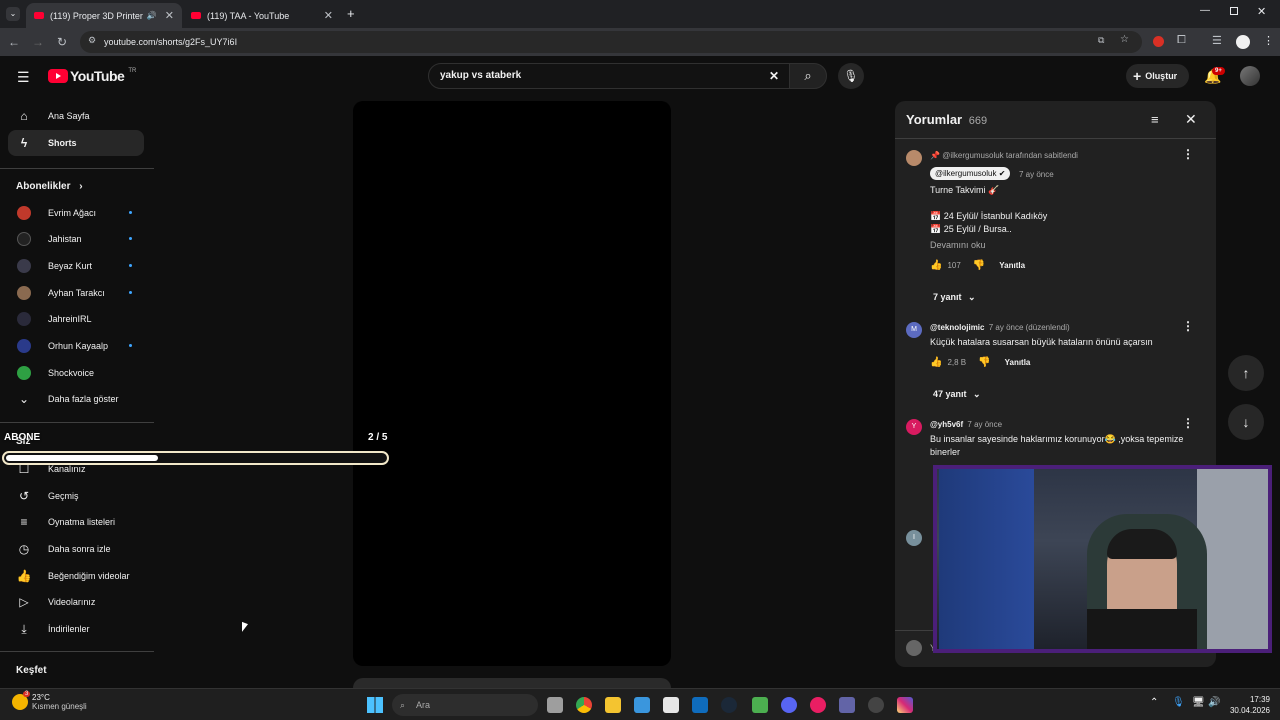 The width and height of the screenshot is (1280, 720). What do you see at coordinates (946, 424) in the screenshot?
I see `comment-author: @yh5v6f` at bounding box center [946, 424].